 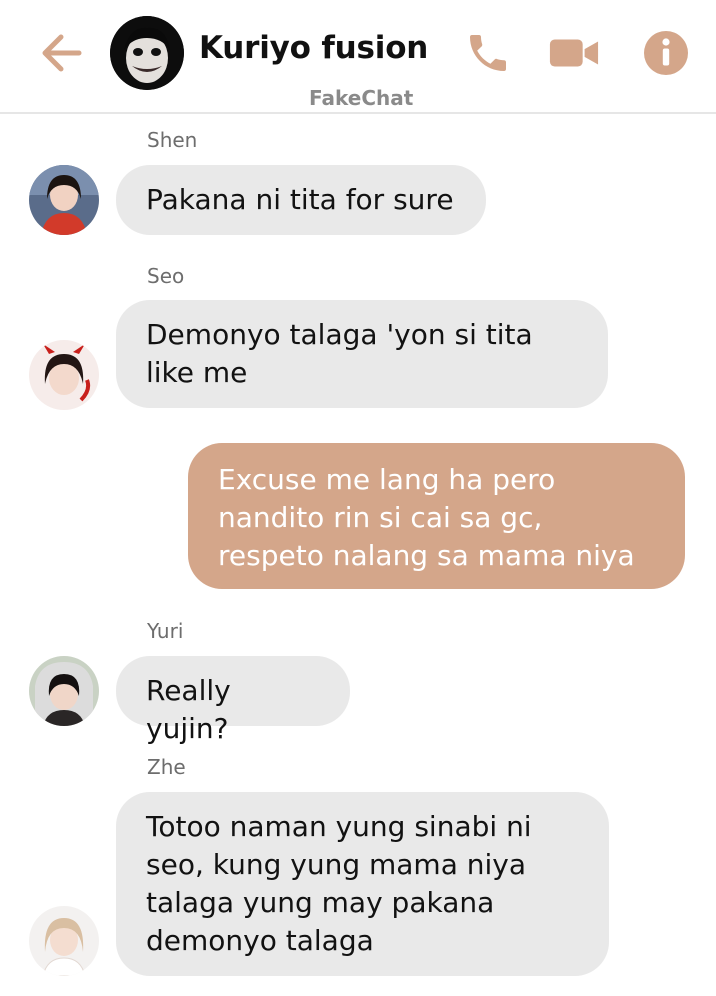 I want to click on phone-icon, so click(x=488, y=53).